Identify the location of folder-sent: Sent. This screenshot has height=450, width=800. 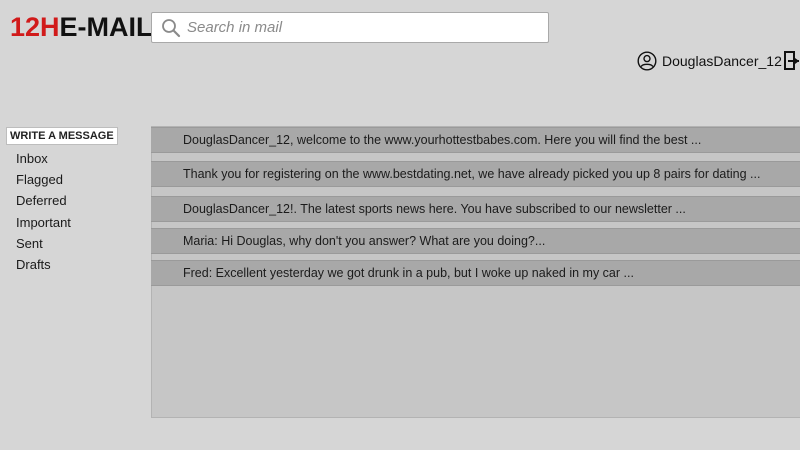
(43, 244).